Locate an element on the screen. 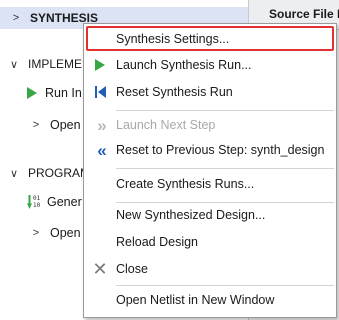 The width and height of the screenshot is (339, 320). nav-item-run-implementation: Run In is located at coordinates (54, 93).